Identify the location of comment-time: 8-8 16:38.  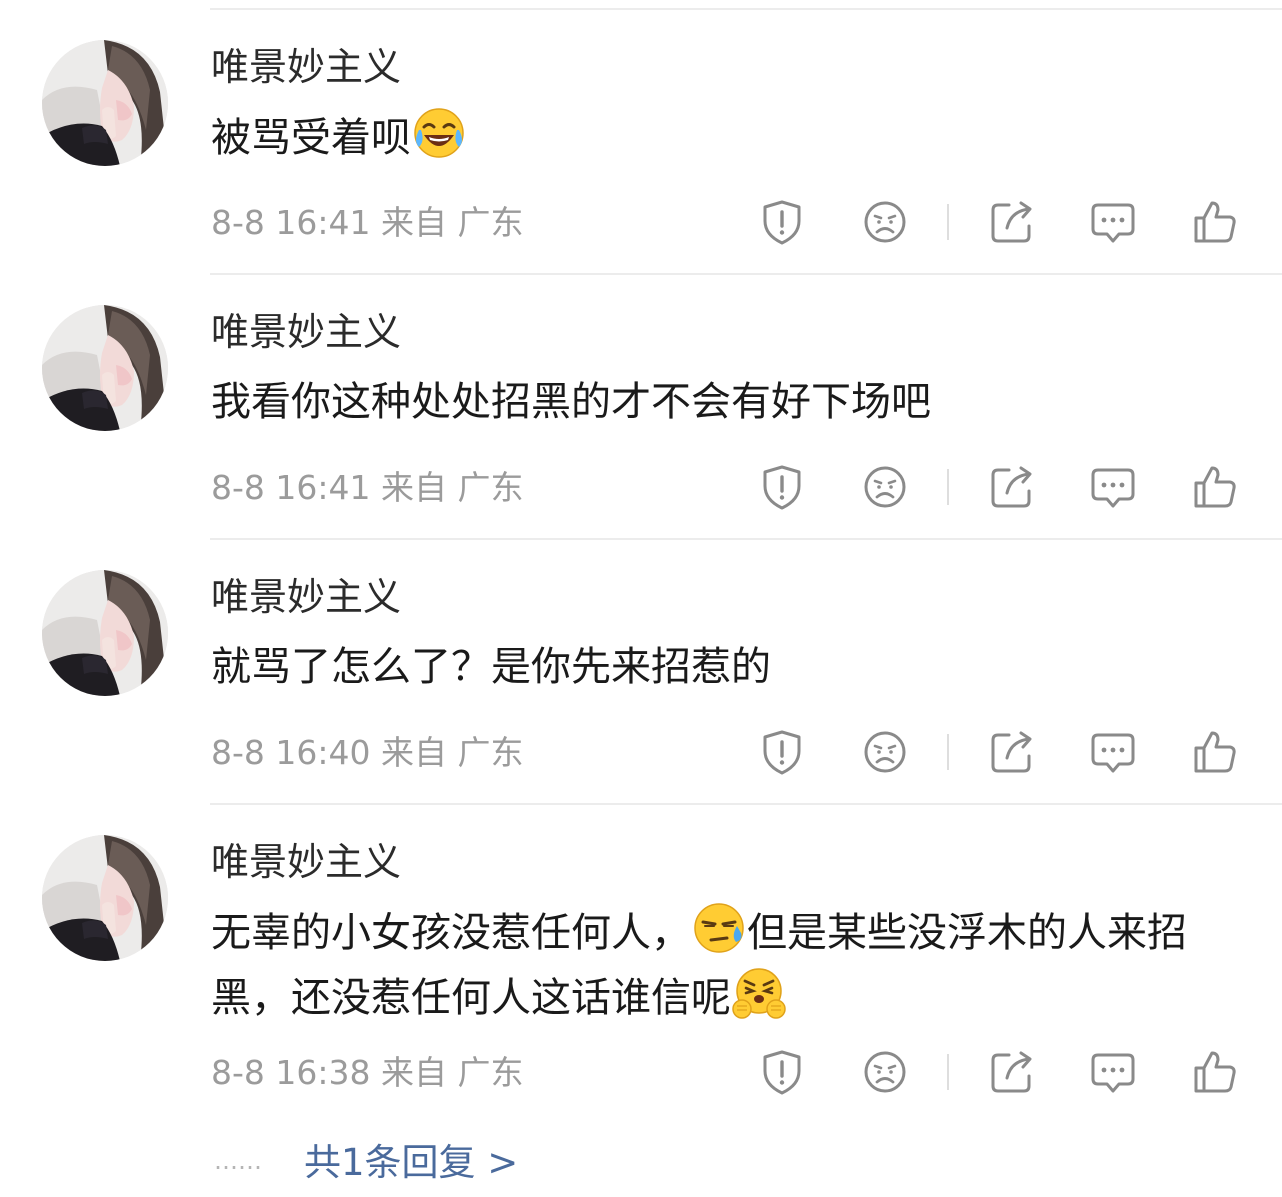
(291, 1072).